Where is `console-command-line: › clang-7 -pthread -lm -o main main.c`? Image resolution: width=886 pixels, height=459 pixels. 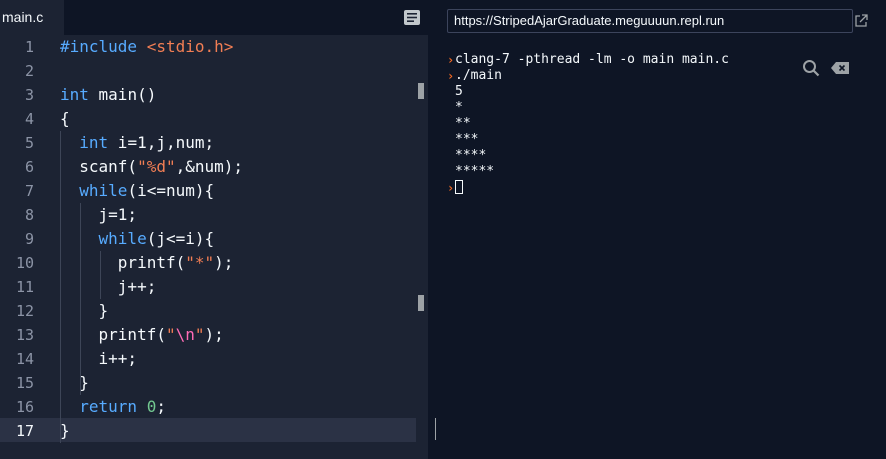 console-command-line: › clang-7 -pthread -lm -o main main.c is located at coordinates (631, 60).